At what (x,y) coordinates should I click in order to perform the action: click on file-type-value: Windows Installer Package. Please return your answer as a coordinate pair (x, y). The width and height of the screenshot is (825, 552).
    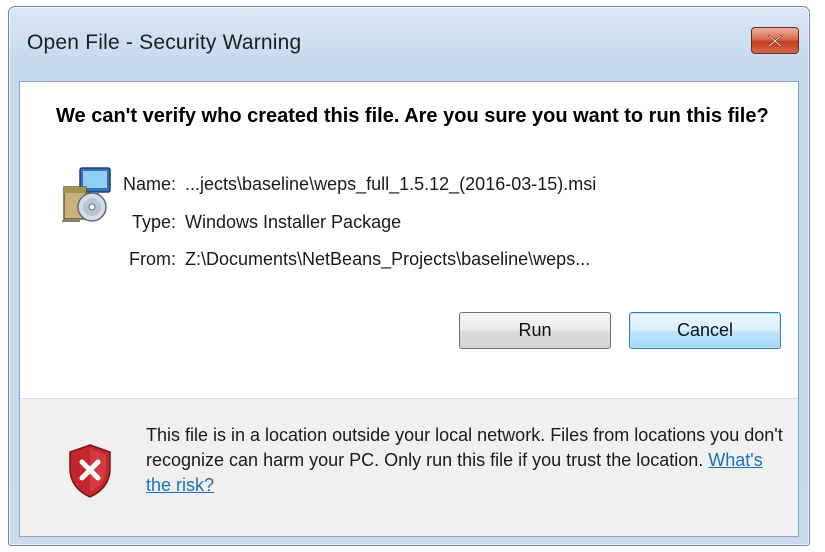
    Looking at the image, I should click on (293, 222).